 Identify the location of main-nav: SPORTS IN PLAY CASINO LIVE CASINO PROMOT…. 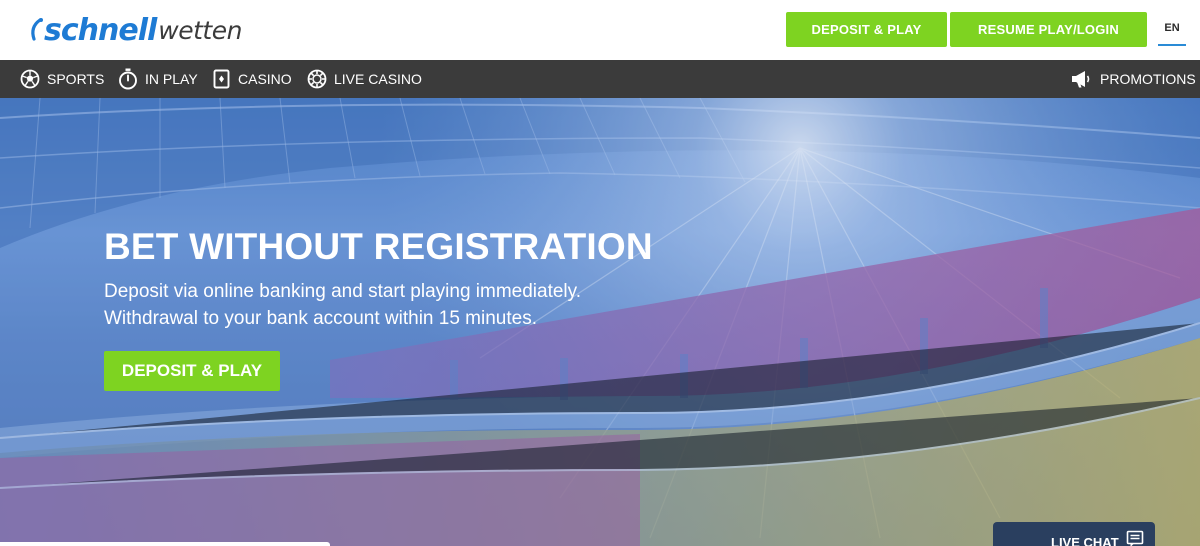
(600, 79).